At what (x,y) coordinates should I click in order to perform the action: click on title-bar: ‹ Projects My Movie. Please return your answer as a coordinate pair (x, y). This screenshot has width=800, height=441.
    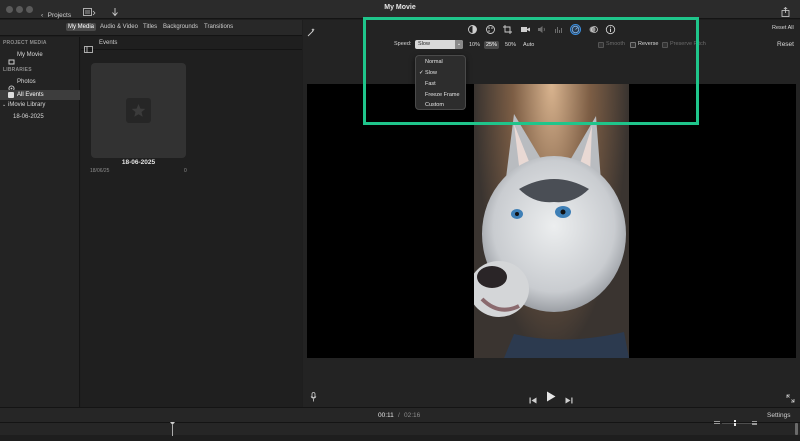
    Looking at the image, I should click on (400, 9).